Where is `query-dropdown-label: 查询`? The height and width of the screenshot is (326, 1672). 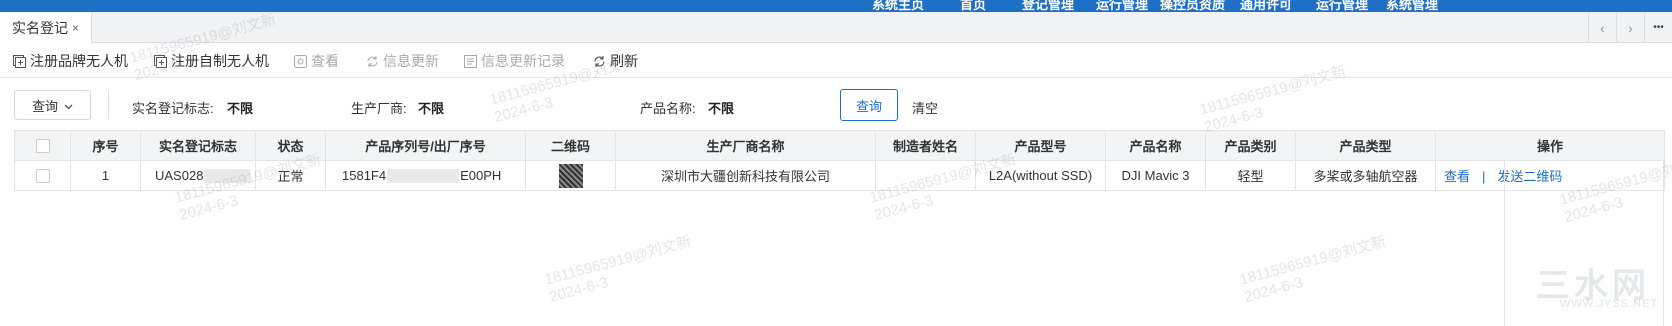
query-dropdown-label: 查询 is located at coordinates (44, 106).